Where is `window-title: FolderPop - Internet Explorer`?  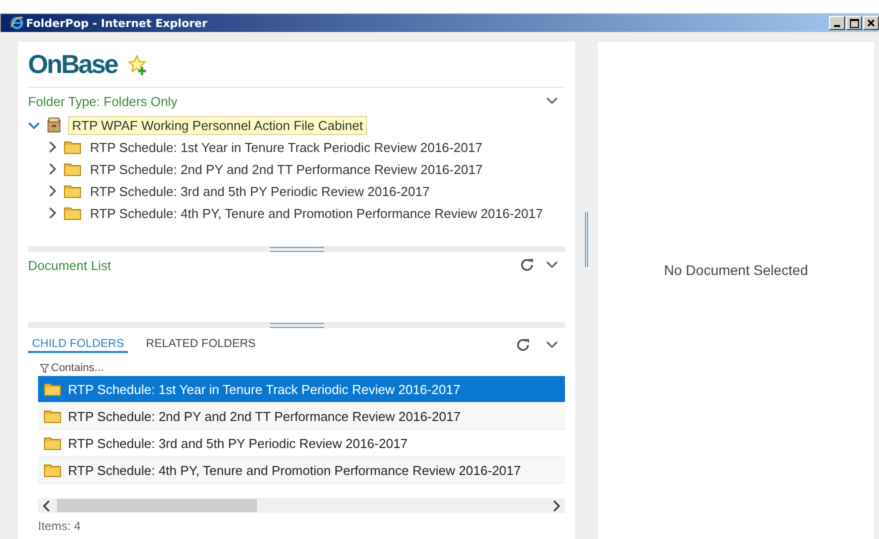 window-title: FolderPop - Internet Explorer is located at coordinates (117, 23).